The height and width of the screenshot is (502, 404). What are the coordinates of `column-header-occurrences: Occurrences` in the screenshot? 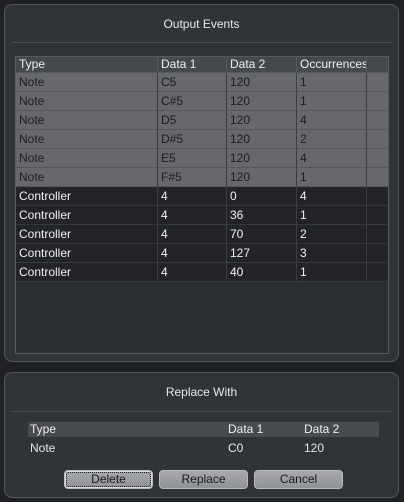 It's located at (332, 64).